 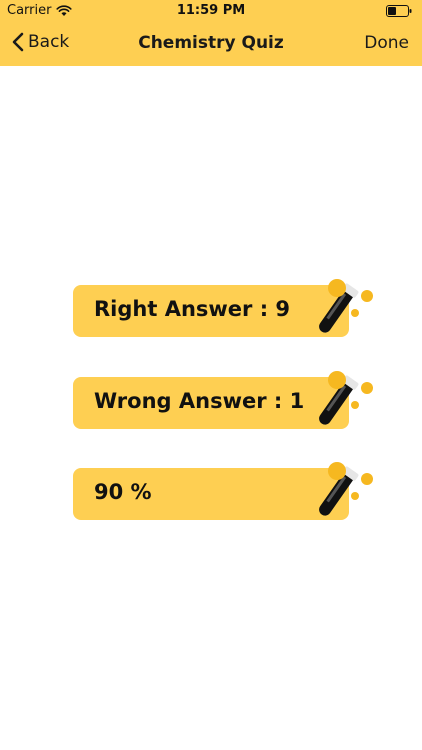 What do you see at coordinates (199, 401) in the screenshot?
I see `wrong-answer-label: Wrong Answer : 1` at bounding box center [199, 401].